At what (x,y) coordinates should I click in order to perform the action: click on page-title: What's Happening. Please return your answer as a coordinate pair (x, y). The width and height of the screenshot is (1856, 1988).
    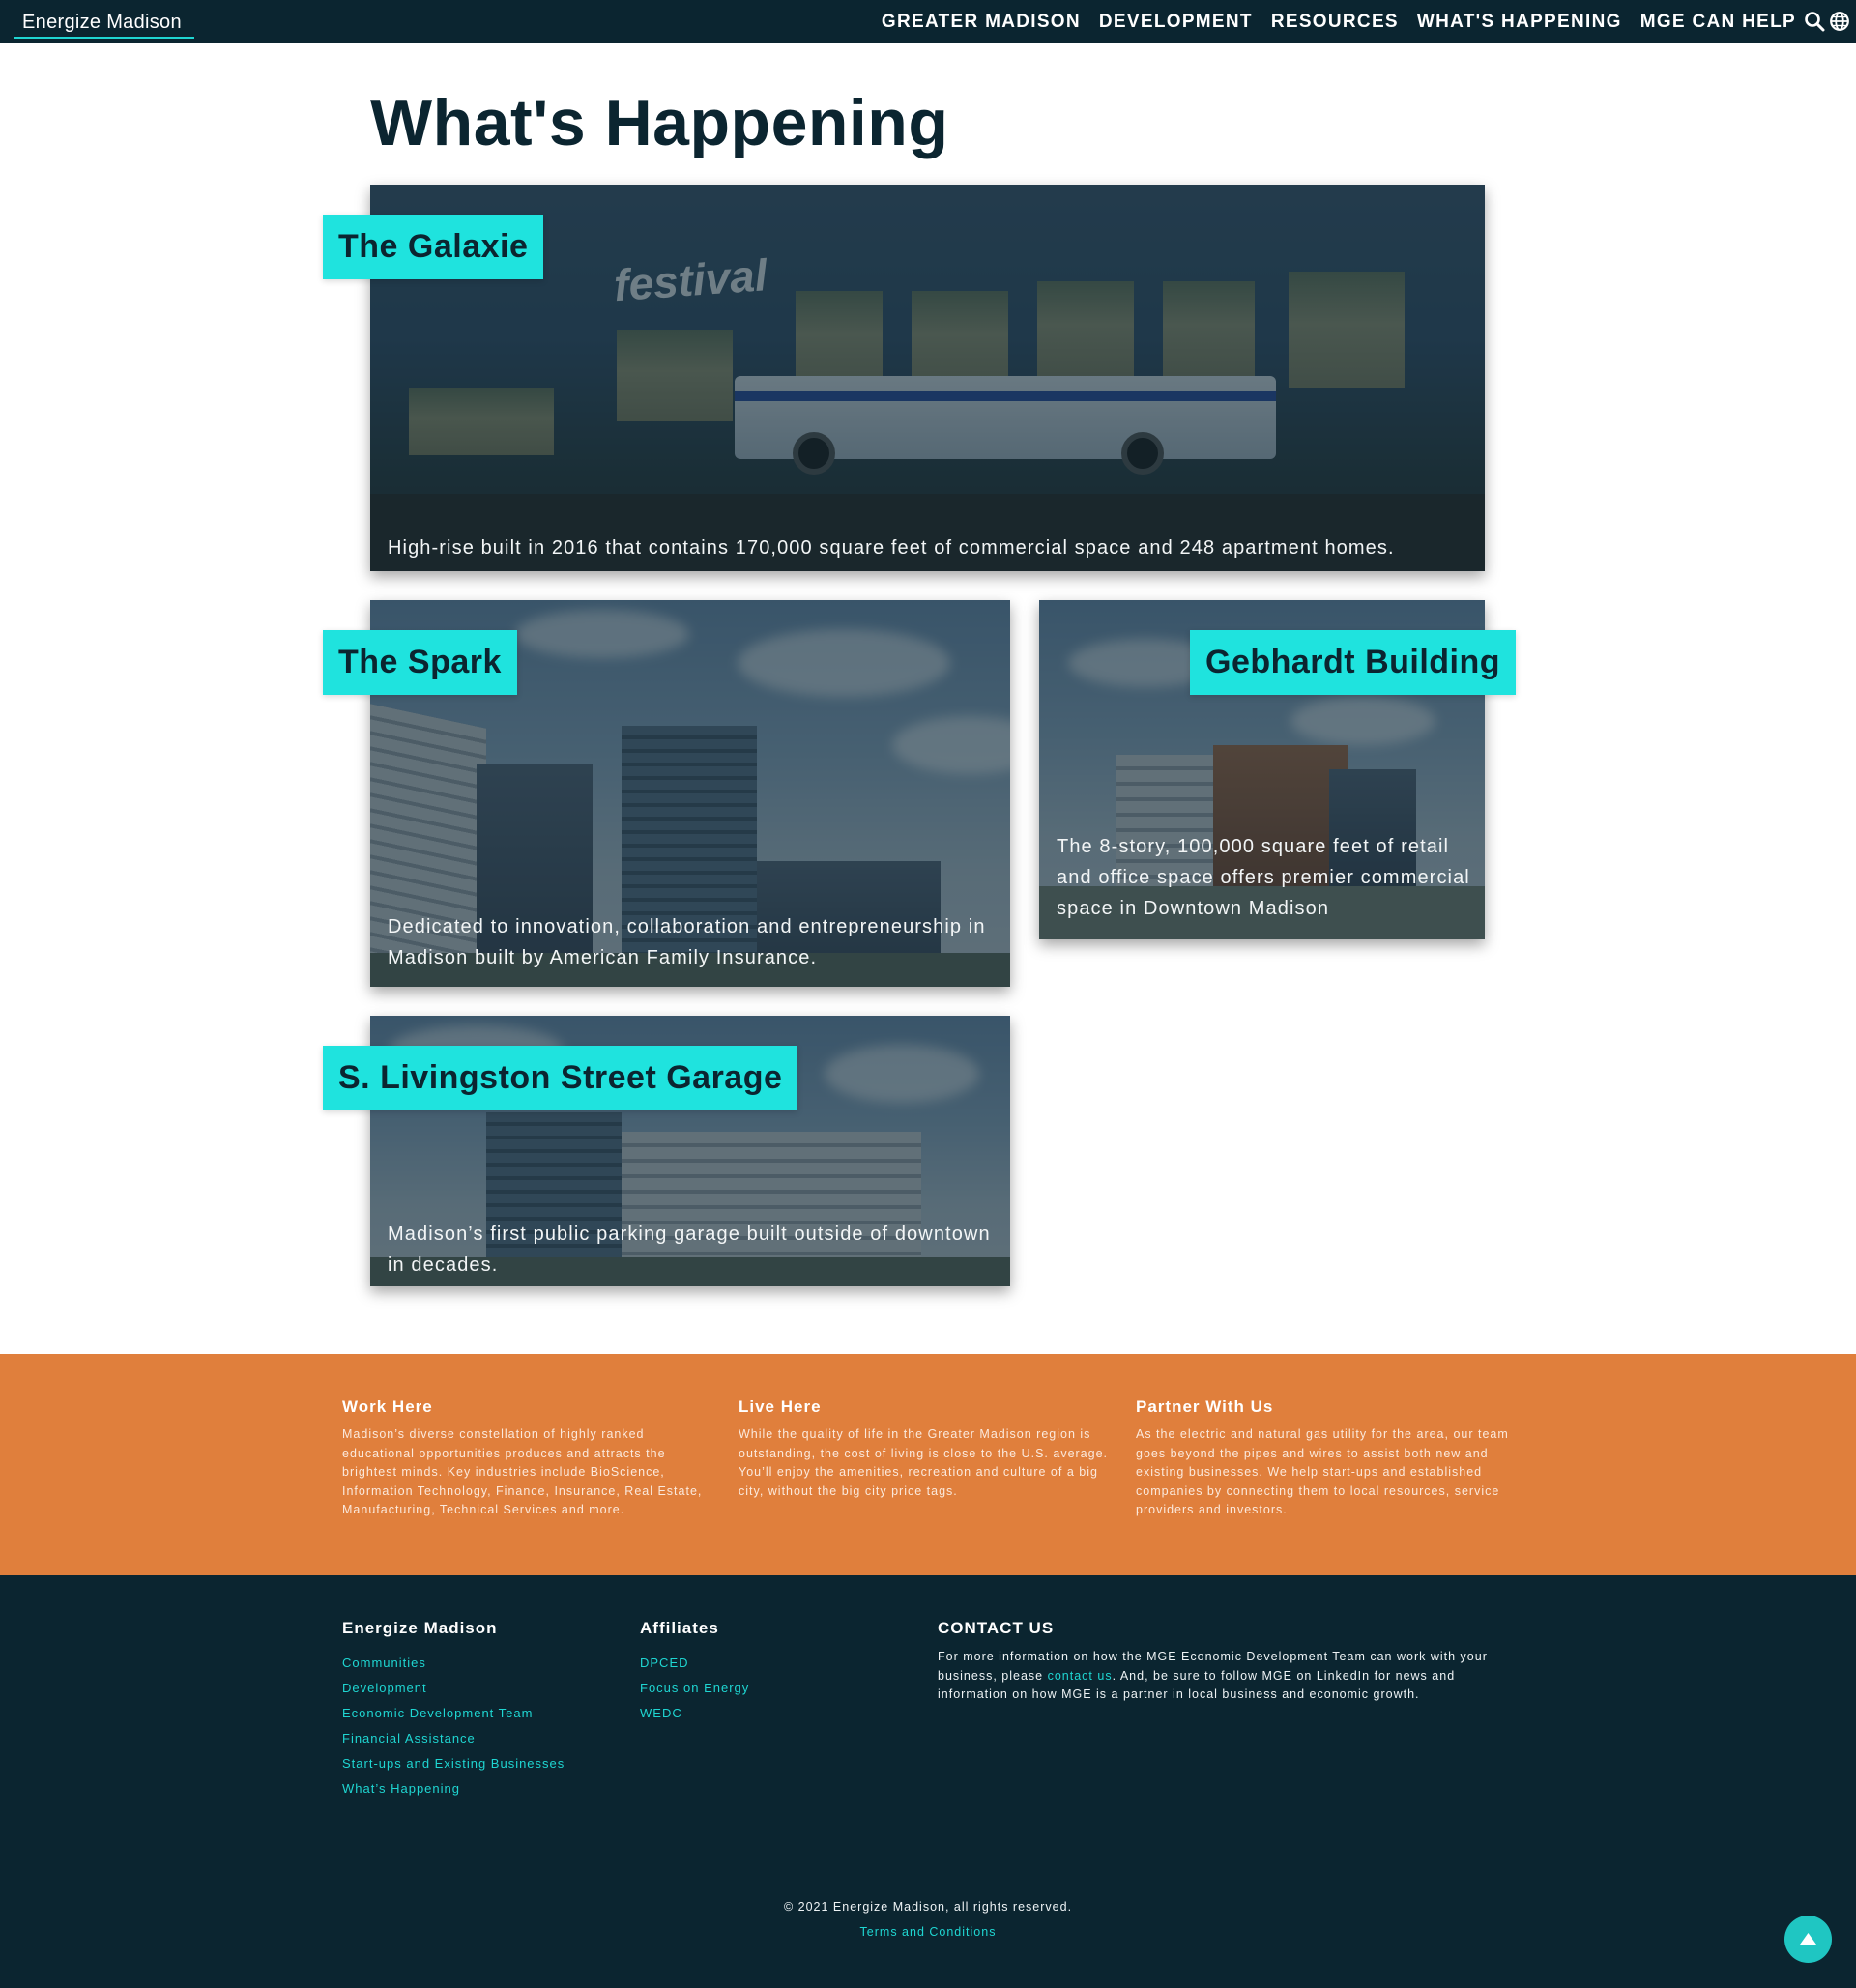
    Looking at the image, I should click on (660, 122).